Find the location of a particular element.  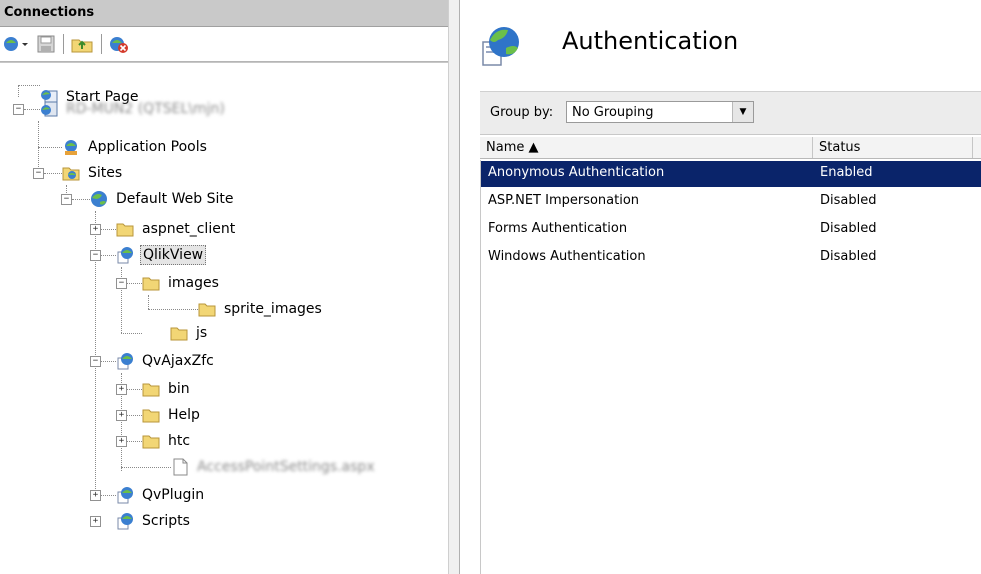

tree-node-qlikview: QlikView is located at coordinates (161, 255).